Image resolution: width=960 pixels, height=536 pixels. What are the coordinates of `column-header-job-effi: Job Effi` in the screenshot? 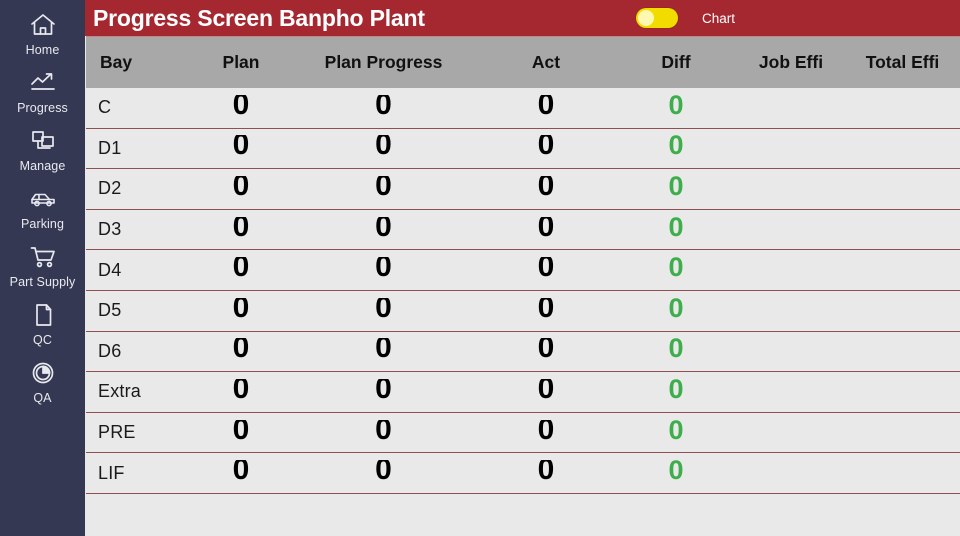 It's located at (791, 62).